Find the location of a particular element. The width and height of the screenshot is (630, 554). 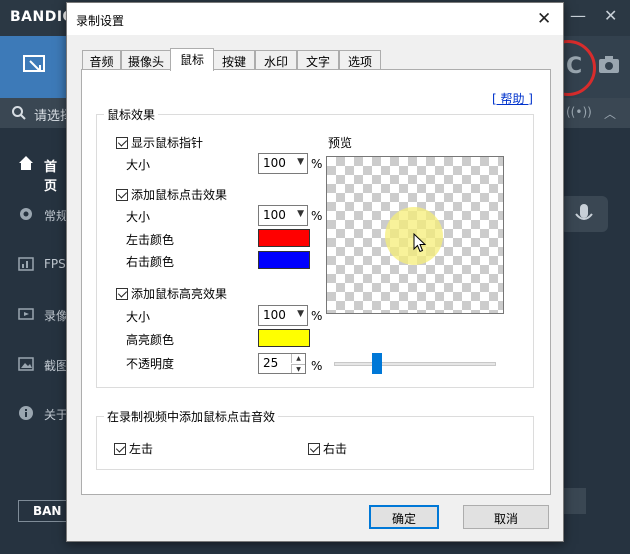

ok-button: 确定 is located at coordinates (404, 517).